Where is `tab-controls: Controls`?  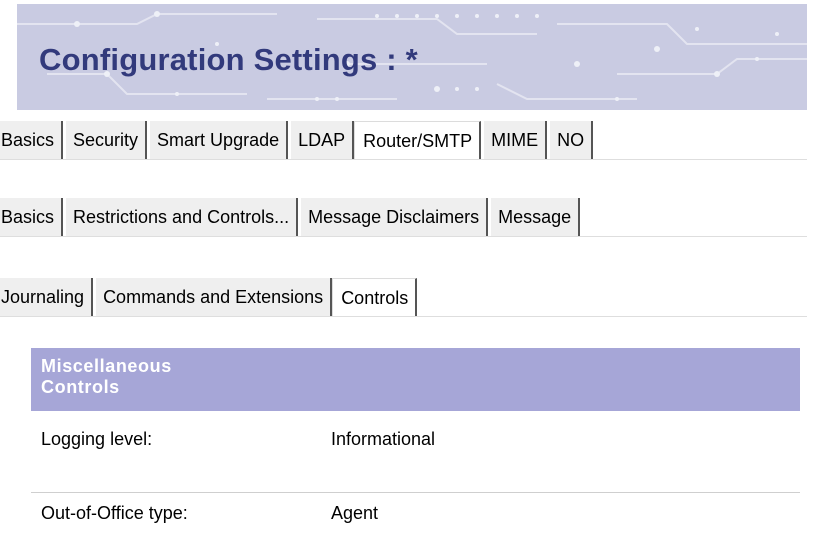
tab-controls: Controls is located at coordinates (375, 297).